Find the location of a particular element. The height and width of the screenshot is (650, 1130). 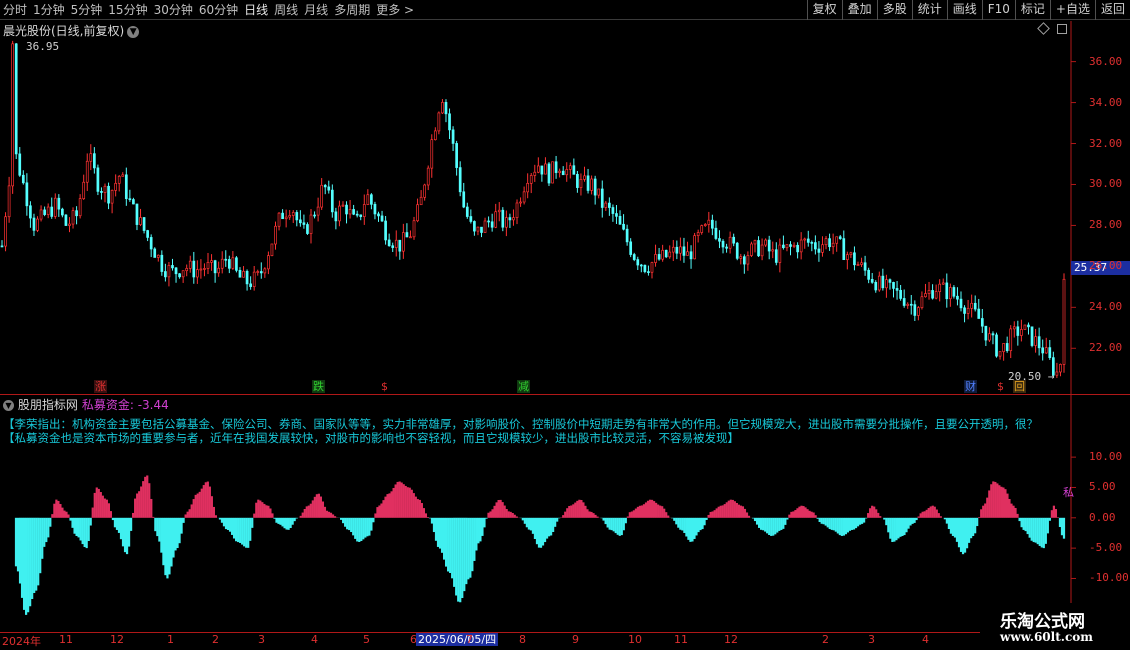

tool-button: 返回 is located at coordinates (1112, 10).